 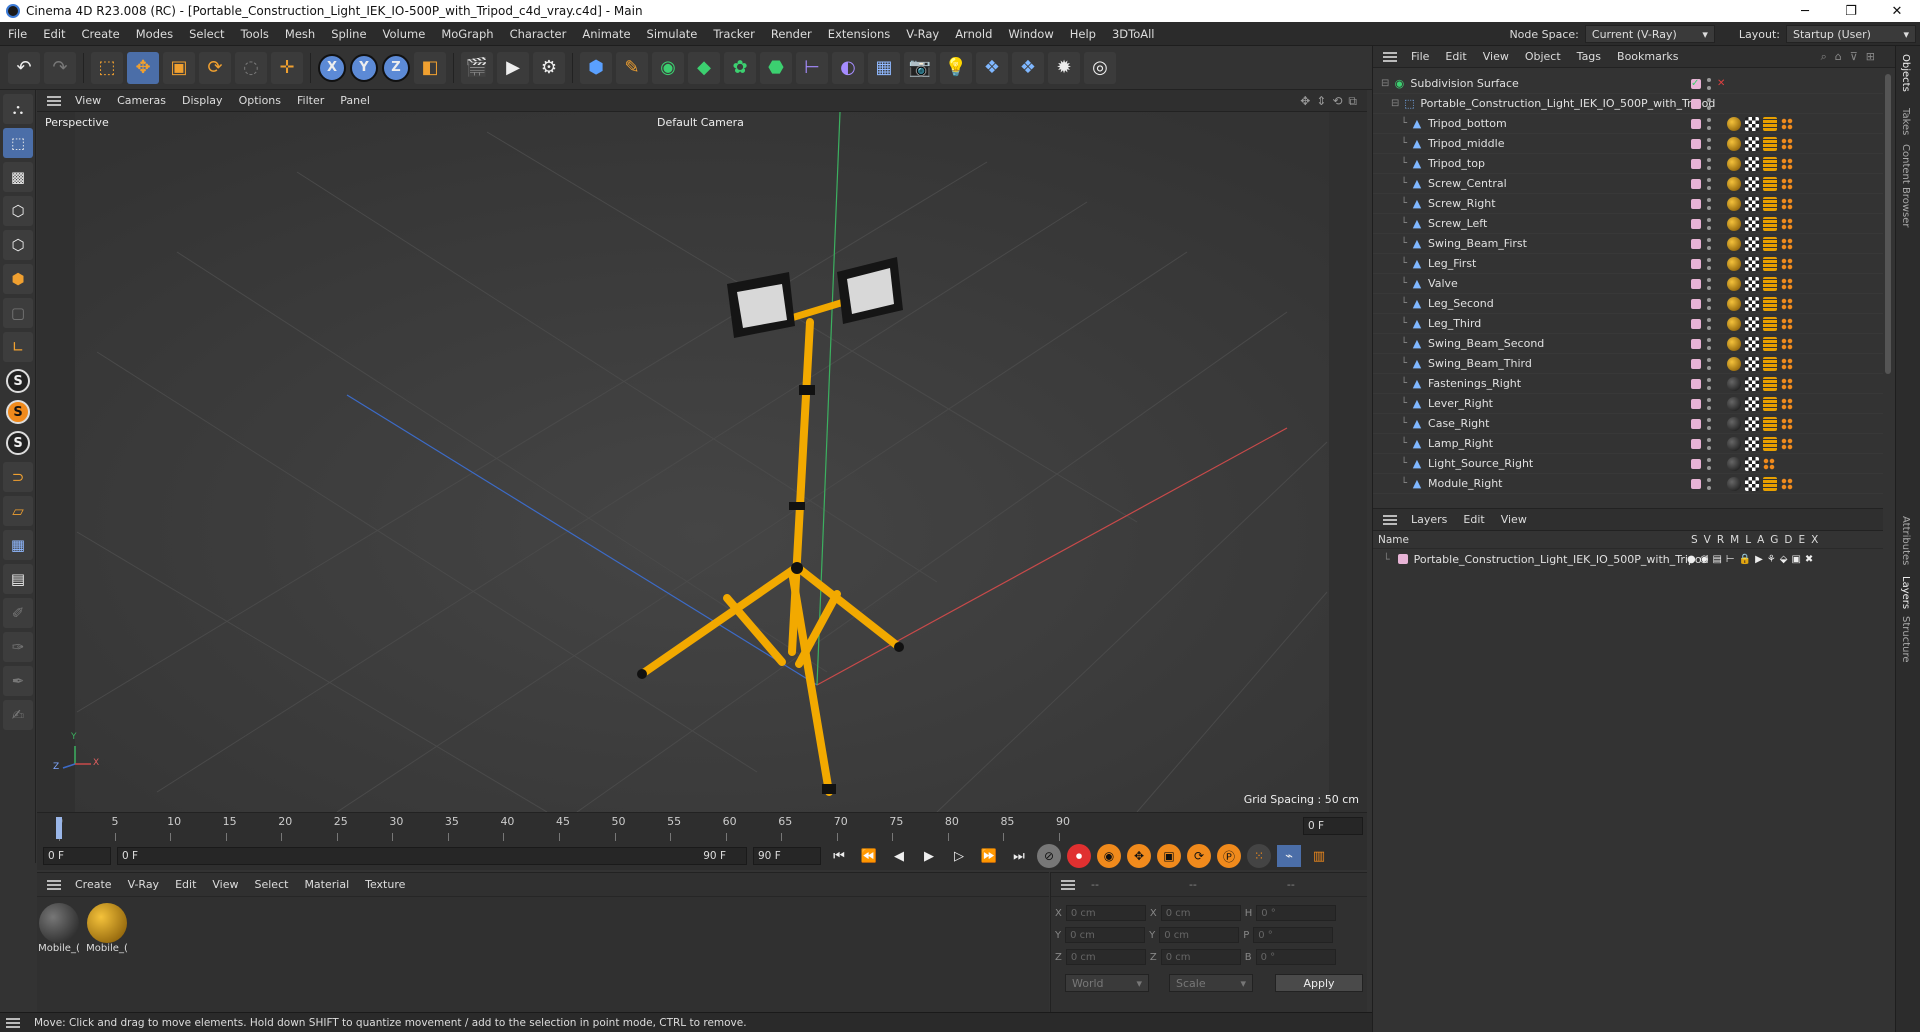 What do you see at coordinates (1030, 34) in the screenshot?
I see `menu-window: Window` at bounding box center [1030, 34].